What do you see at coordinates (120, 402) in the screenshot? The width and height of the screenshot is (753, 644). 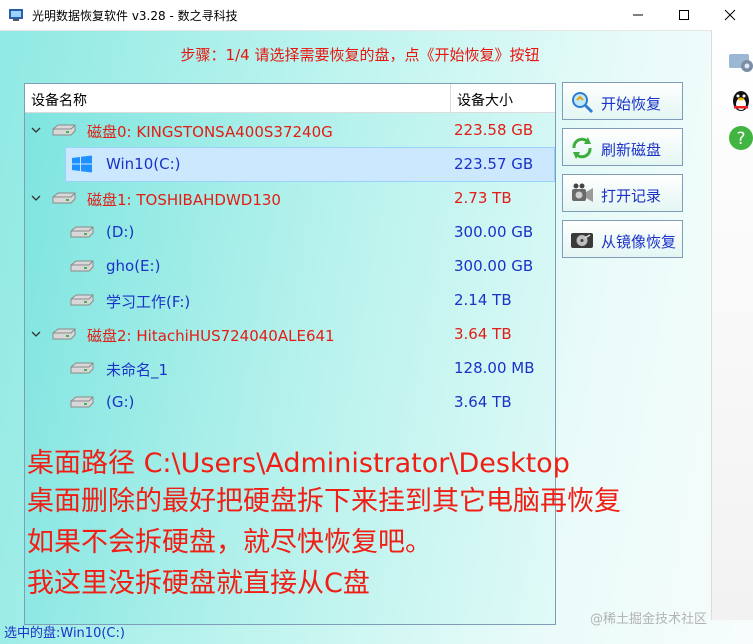 I see `tree-row-label: (G:)` at bounding box center [120, 402].